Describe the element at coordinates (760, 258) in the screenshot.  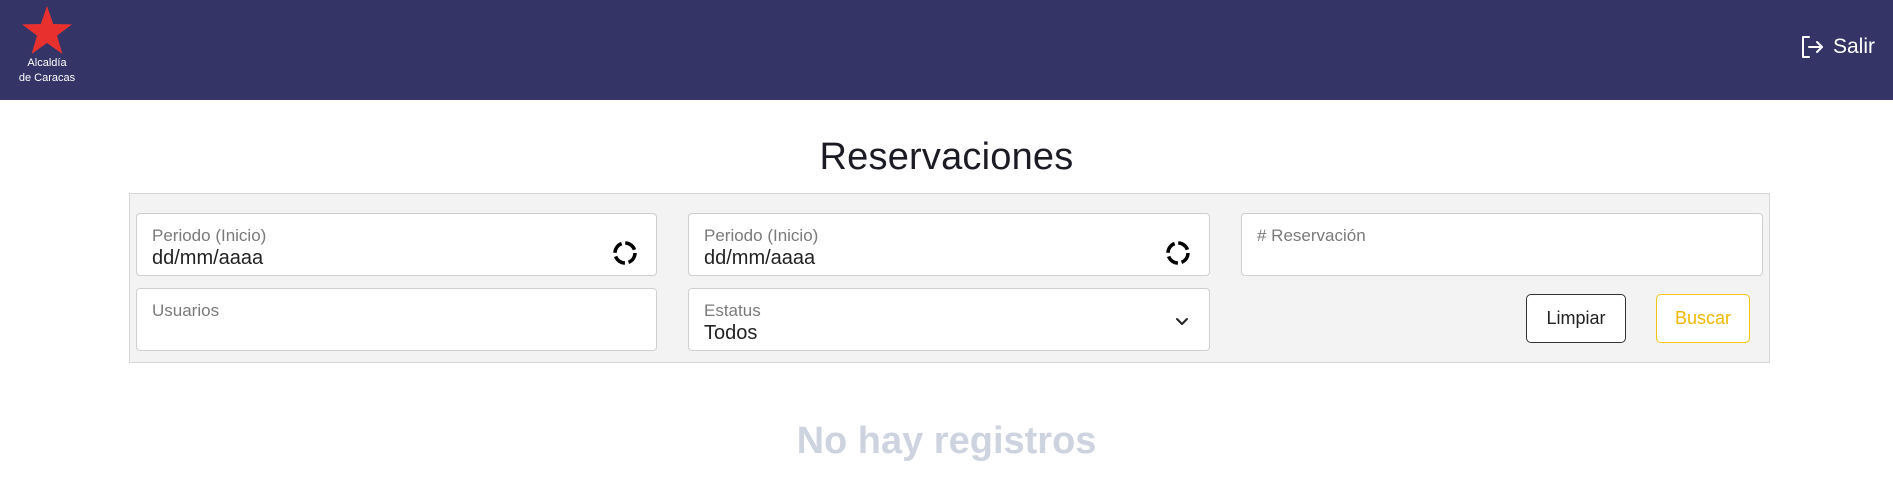
I see `end-date-value: dd/mm/aaaa` at that location.